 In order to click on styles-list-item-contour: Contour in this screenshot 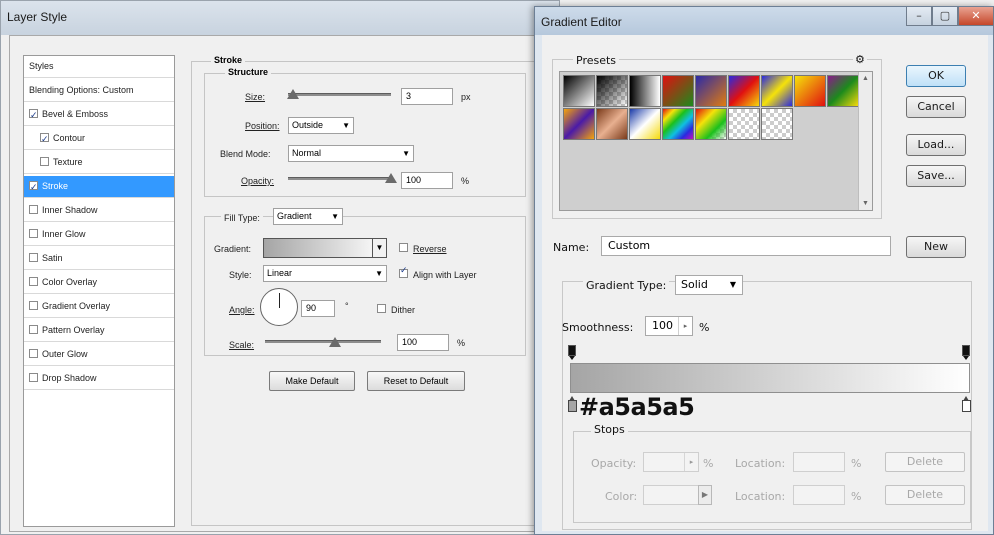, I will do `click(99, 139)`.